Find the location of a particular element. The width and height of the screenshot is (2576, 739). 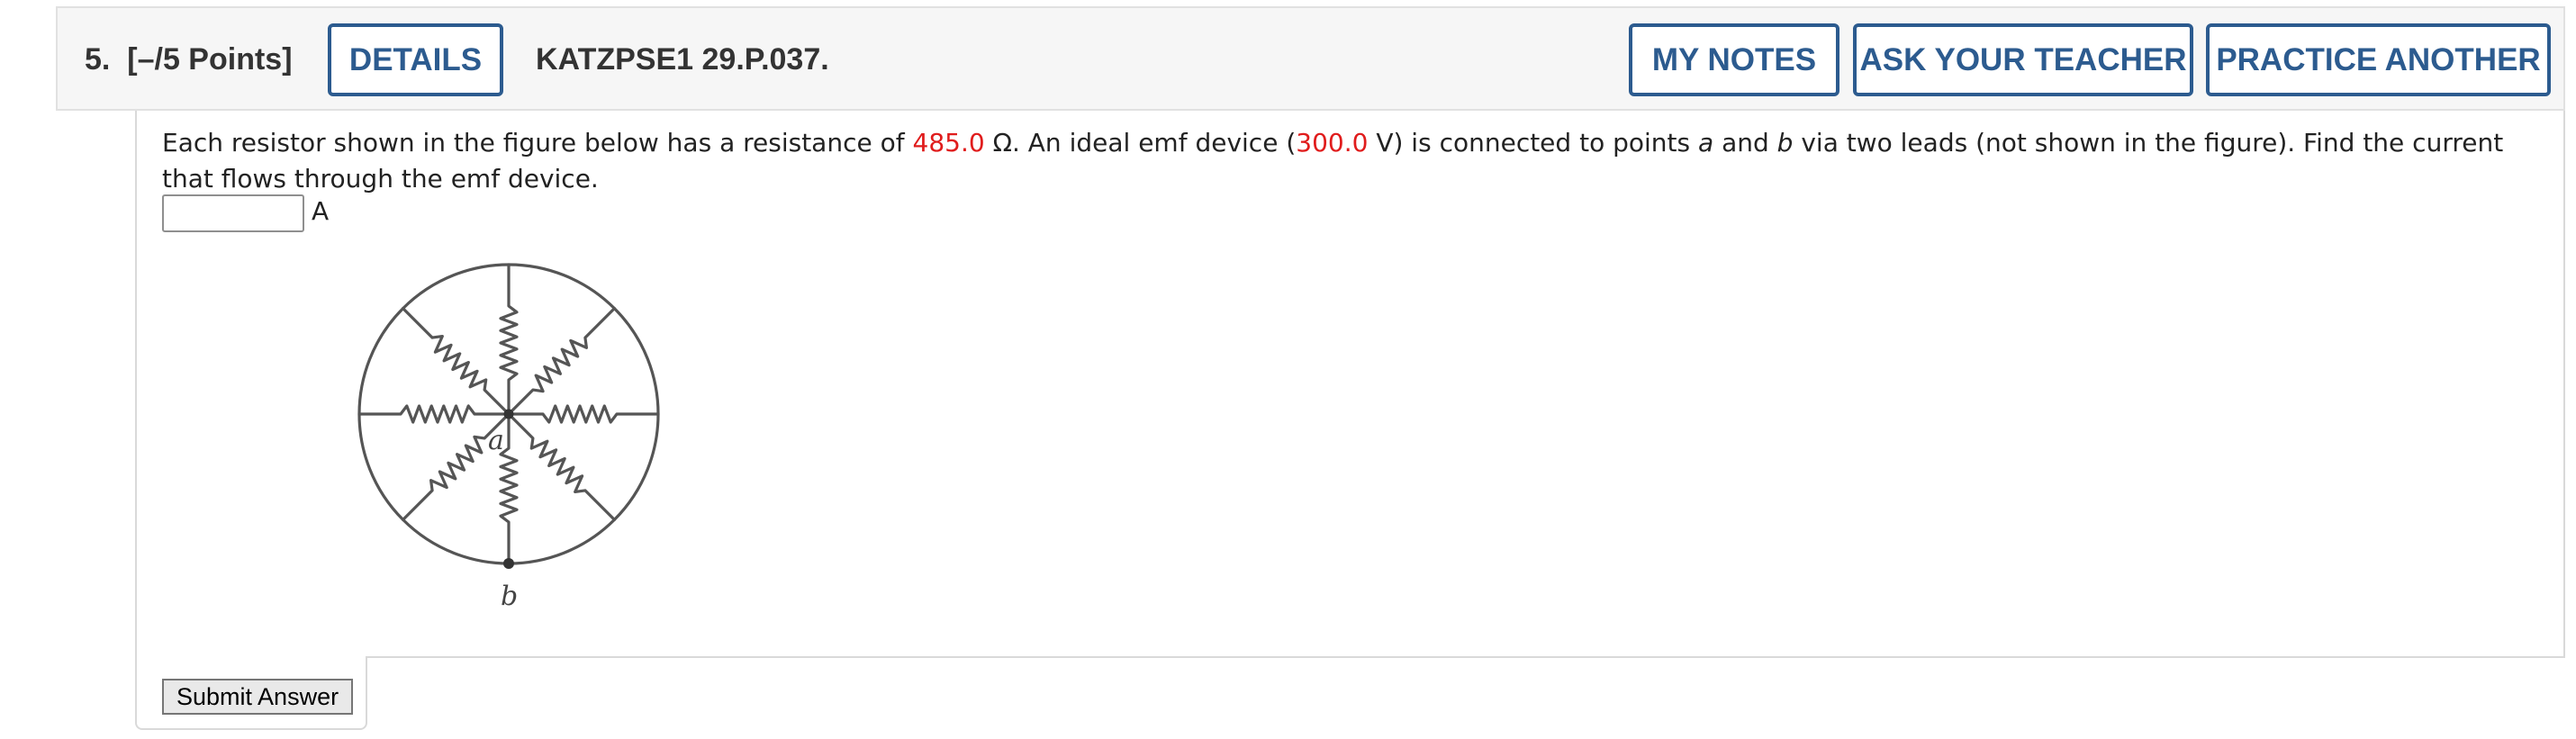

resistor-left is located at coordinates (434, 414).